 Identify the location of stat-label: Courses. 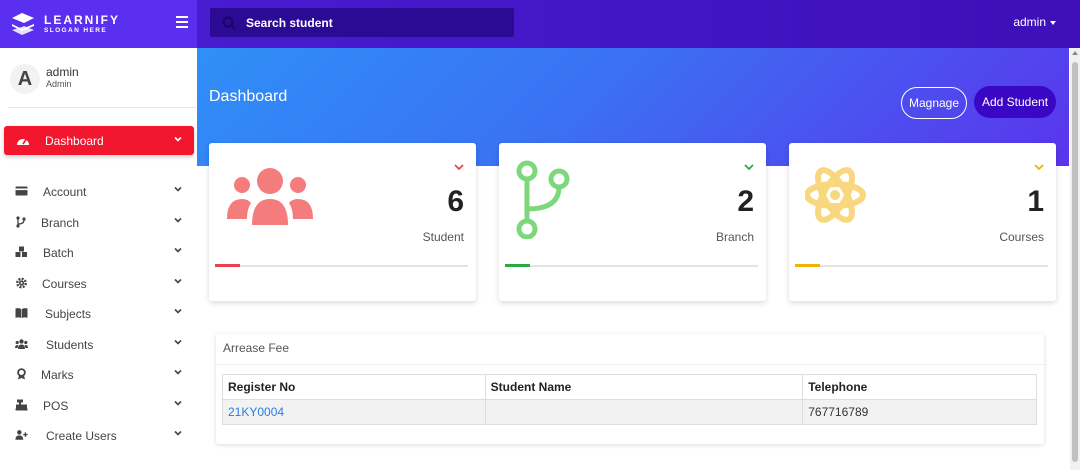
(1021, 237).